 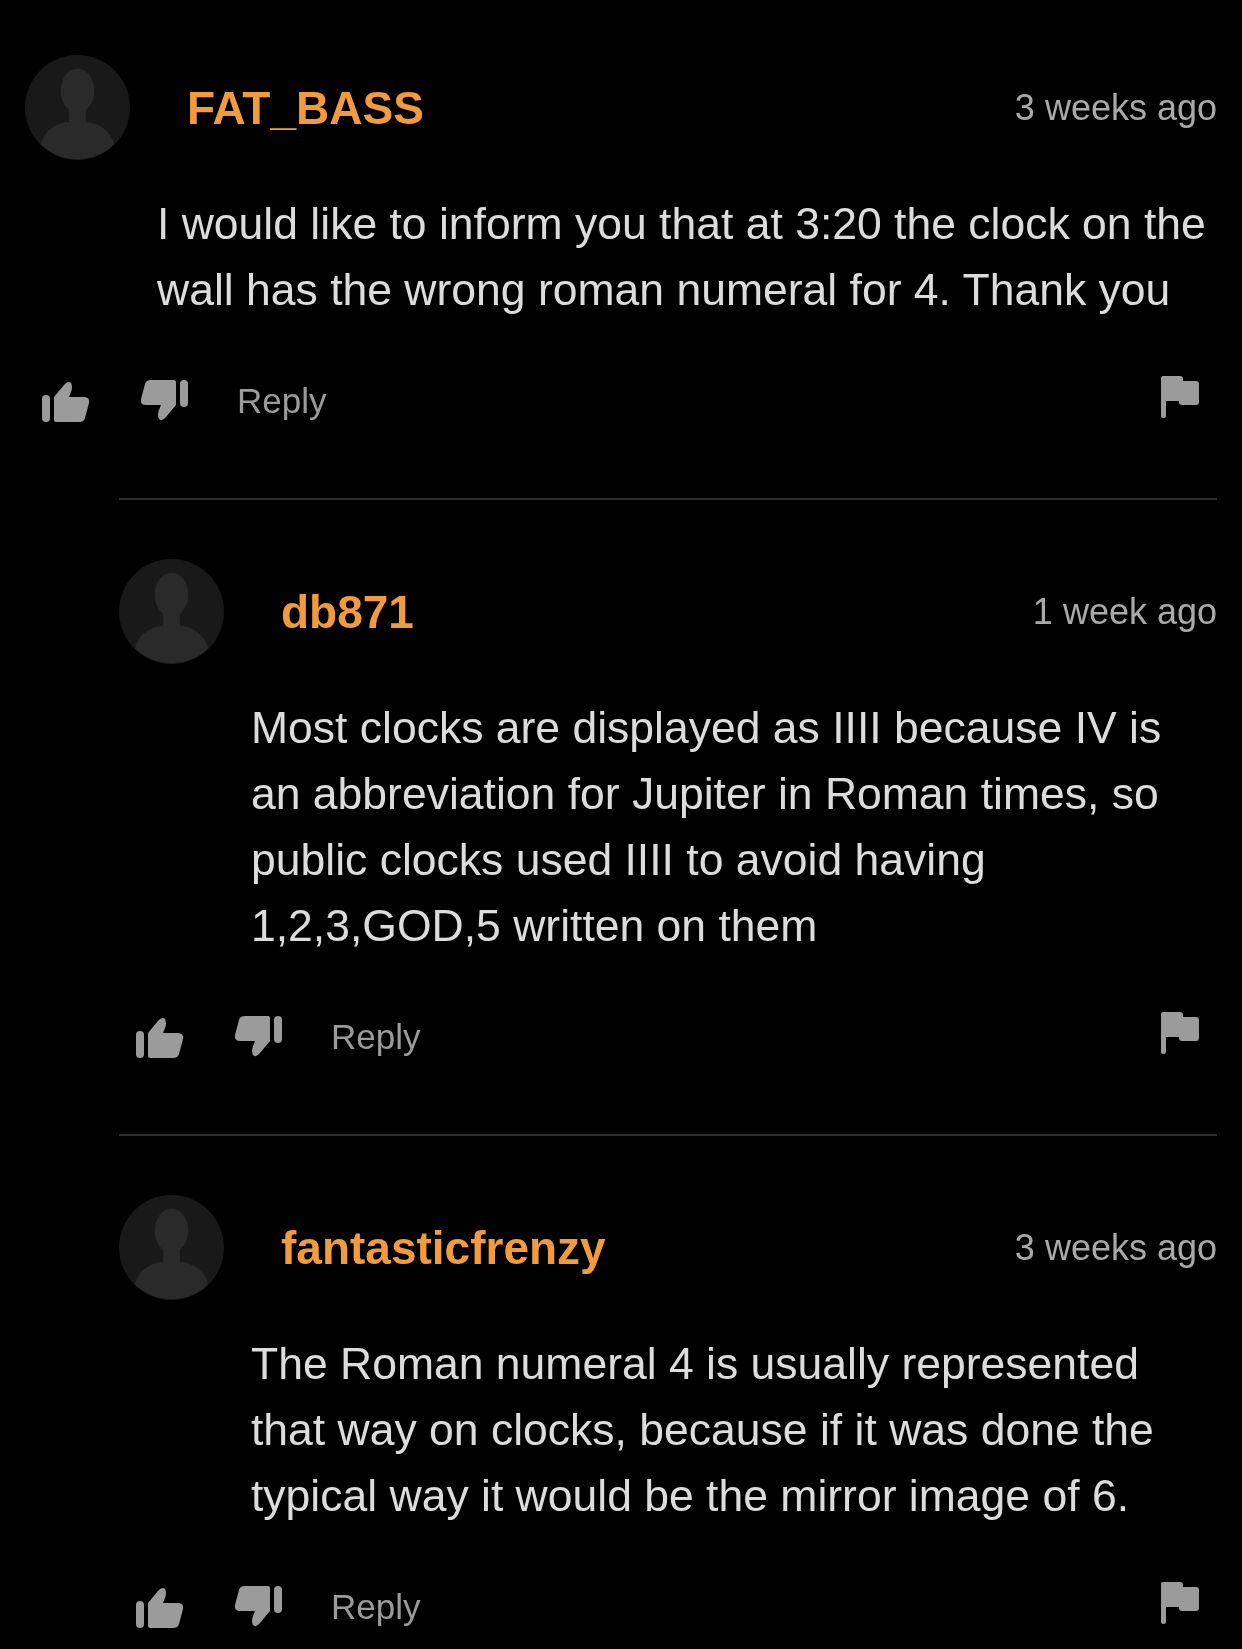 What do you see at coordinates (1124, 611) in the screenshot?
I see `timestamp: 1 week ago` at bounding box center [1124, 611].